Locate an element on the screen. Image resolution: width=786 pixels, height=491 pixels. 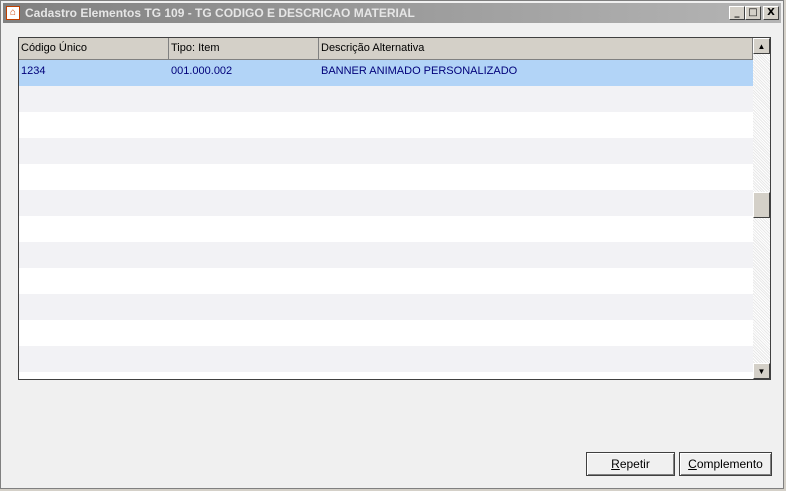
maximize-icon: □ is located at coordinates (753, 12).